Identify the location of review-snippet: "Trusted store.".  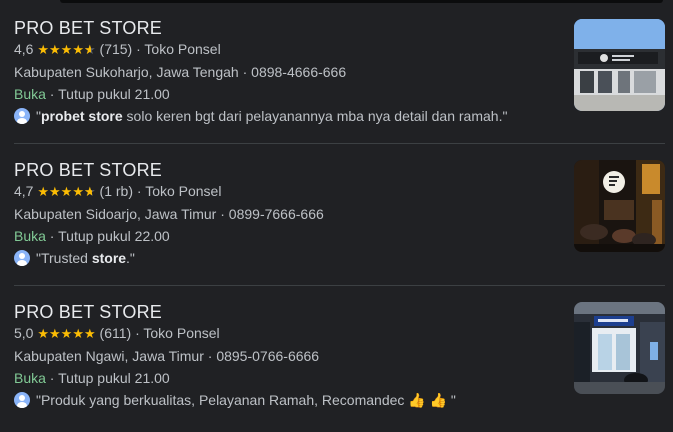
(74, 258).